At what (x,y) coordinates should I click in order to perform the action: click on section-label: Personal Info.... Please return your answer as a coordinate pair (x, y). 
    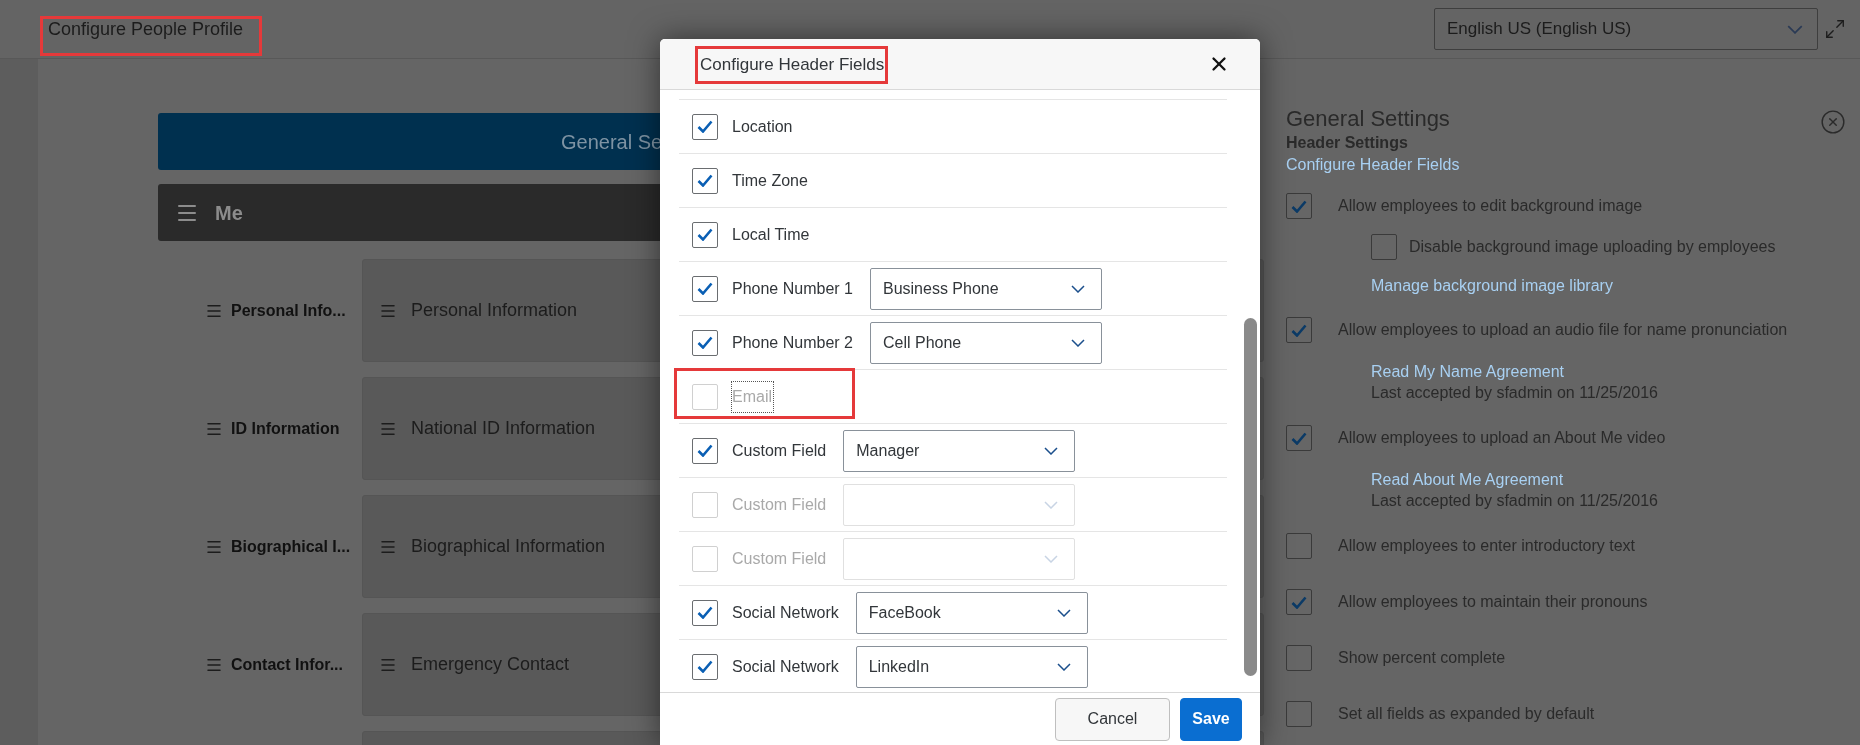
    Looking at the image, I should click on (288, 310).